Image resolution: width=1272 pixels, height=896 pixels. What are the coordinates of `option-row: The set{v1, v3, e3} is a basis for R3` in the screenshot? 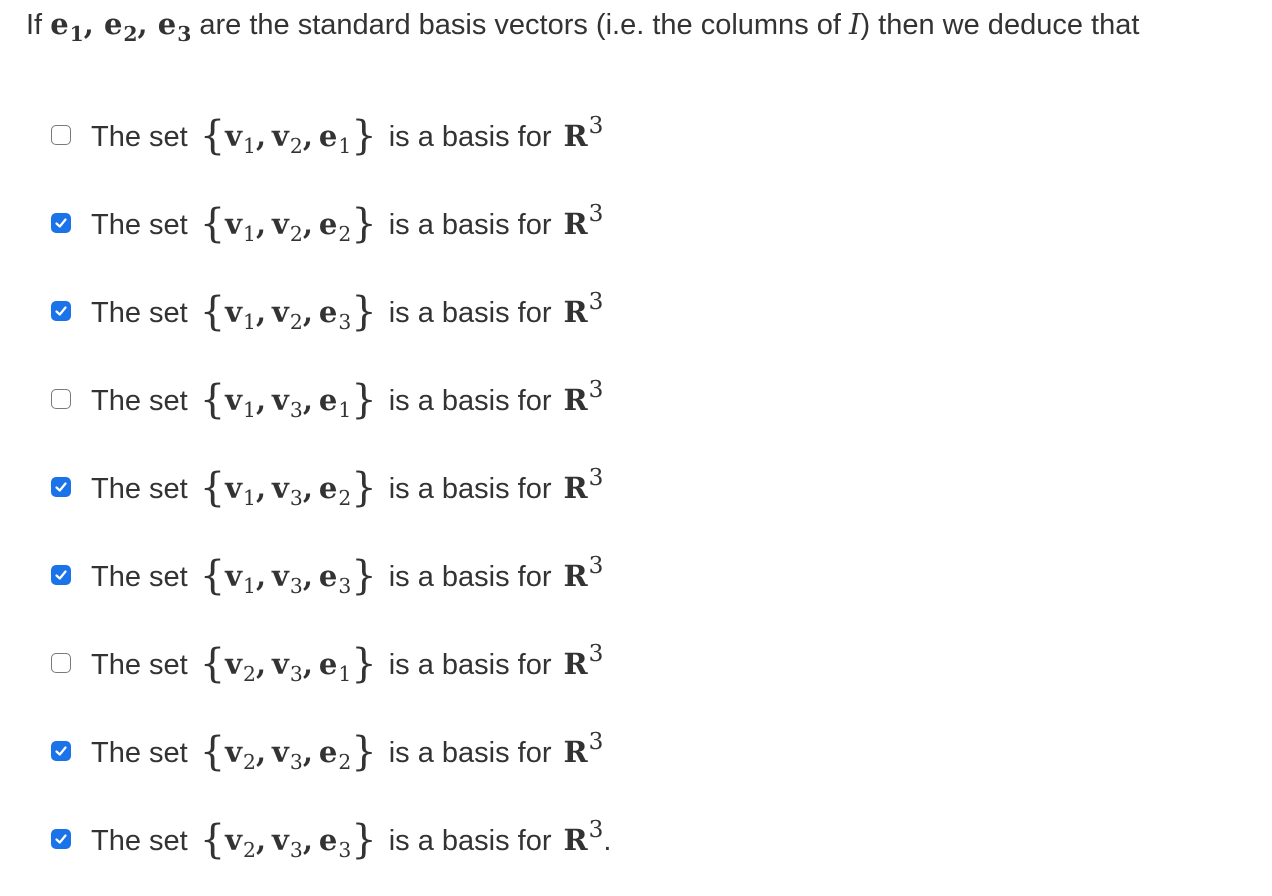 It's located at (641, 588).